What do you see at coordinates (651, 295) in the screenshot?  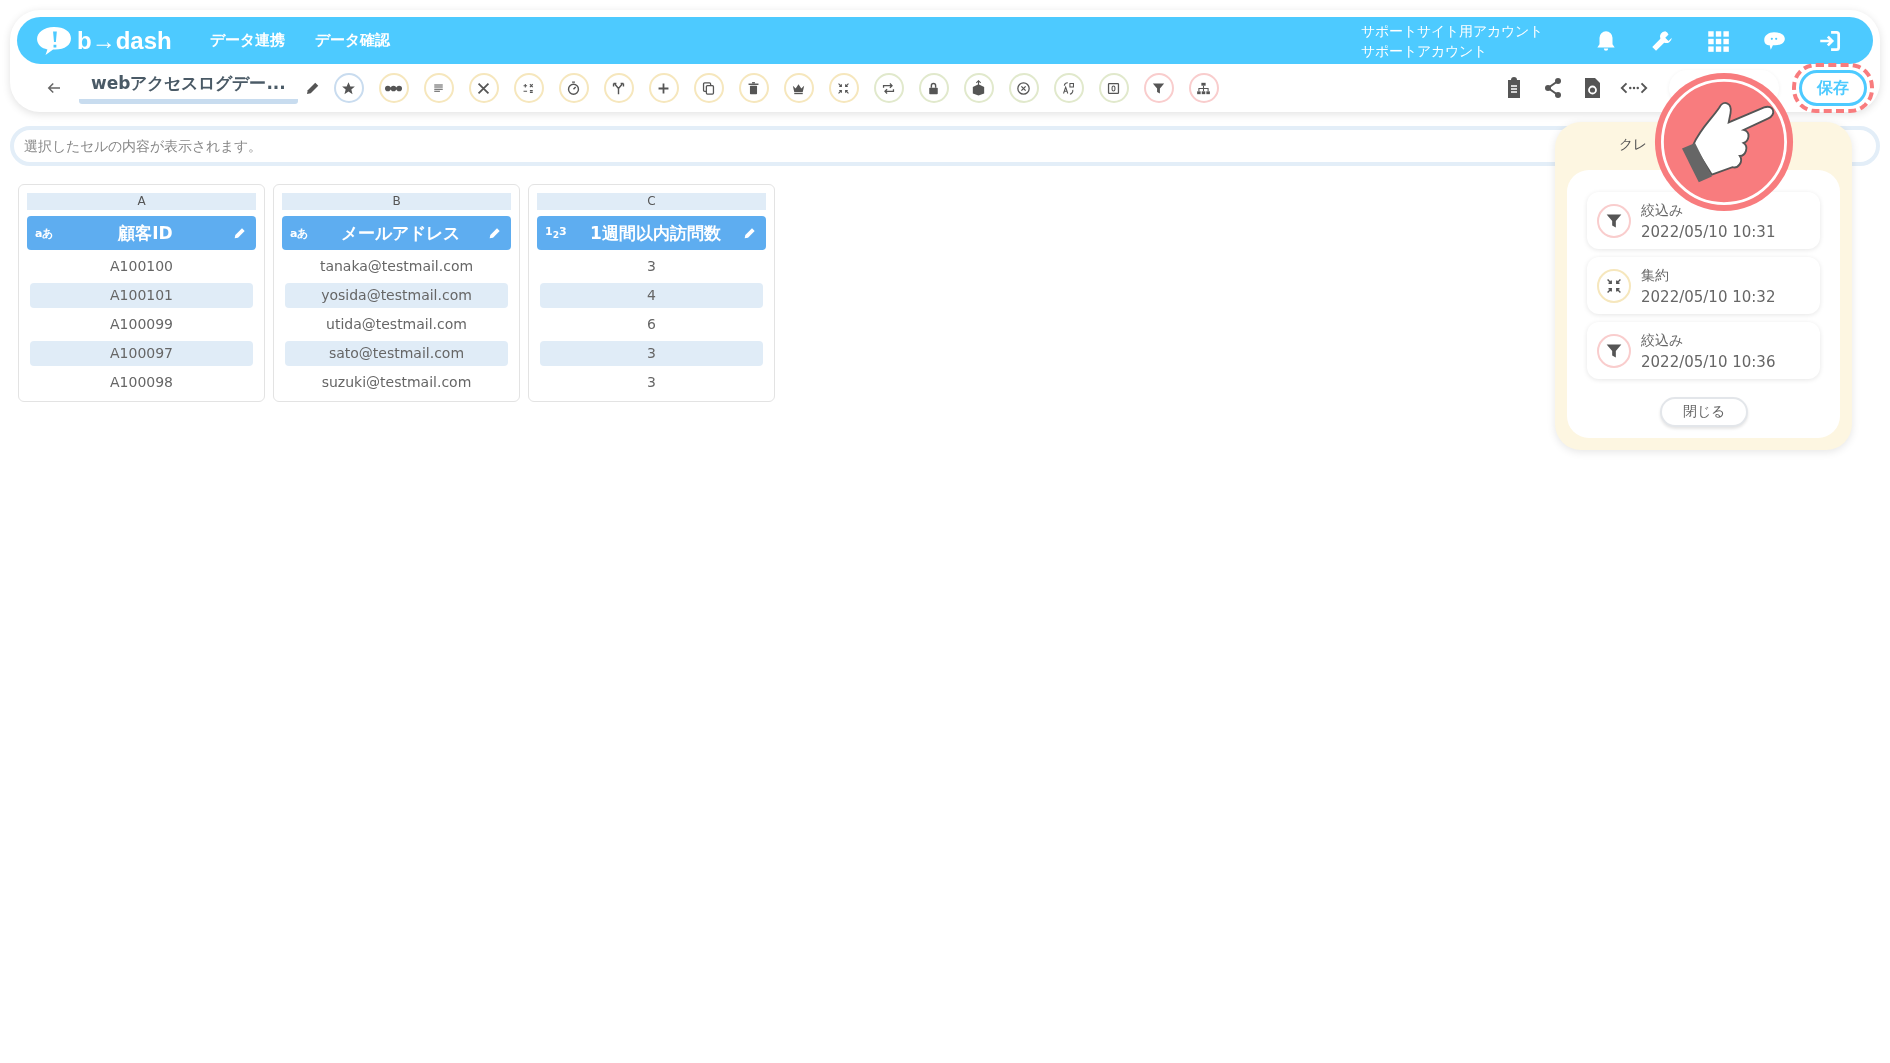 I see `table-cell: 4` at bounding box center [651, 295].